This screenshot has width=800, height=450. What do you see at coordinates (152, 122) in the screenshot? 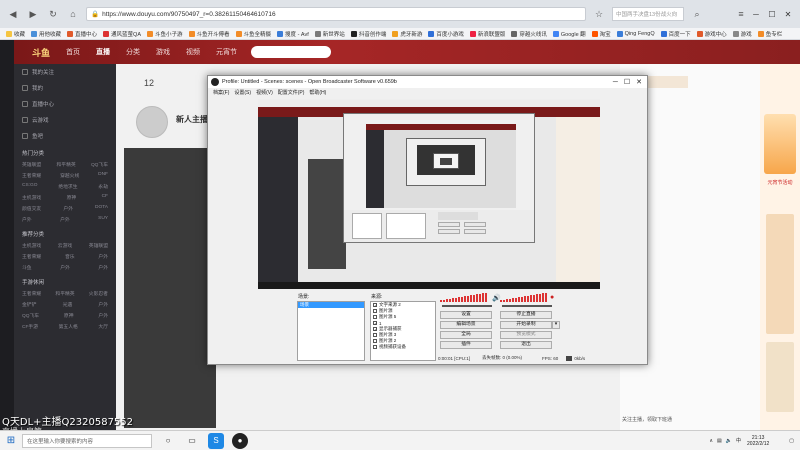
I see `streamer-avatar` at bounding box center [152, 122].